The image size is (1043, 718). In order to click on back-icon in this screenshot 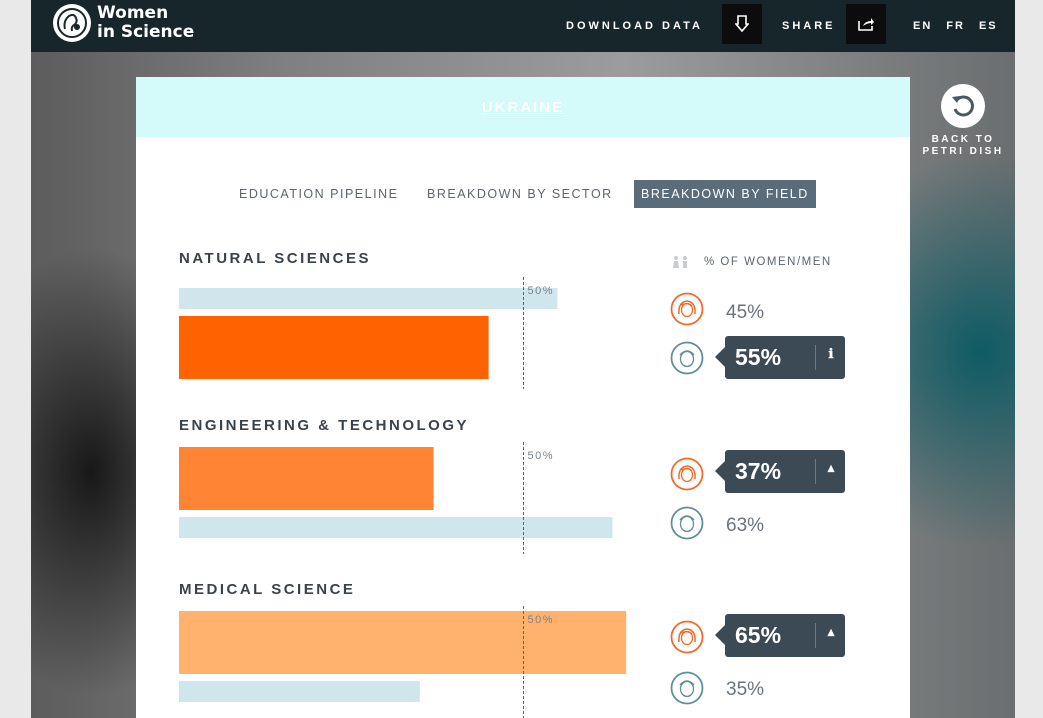, I will do `click(963, 106)`.